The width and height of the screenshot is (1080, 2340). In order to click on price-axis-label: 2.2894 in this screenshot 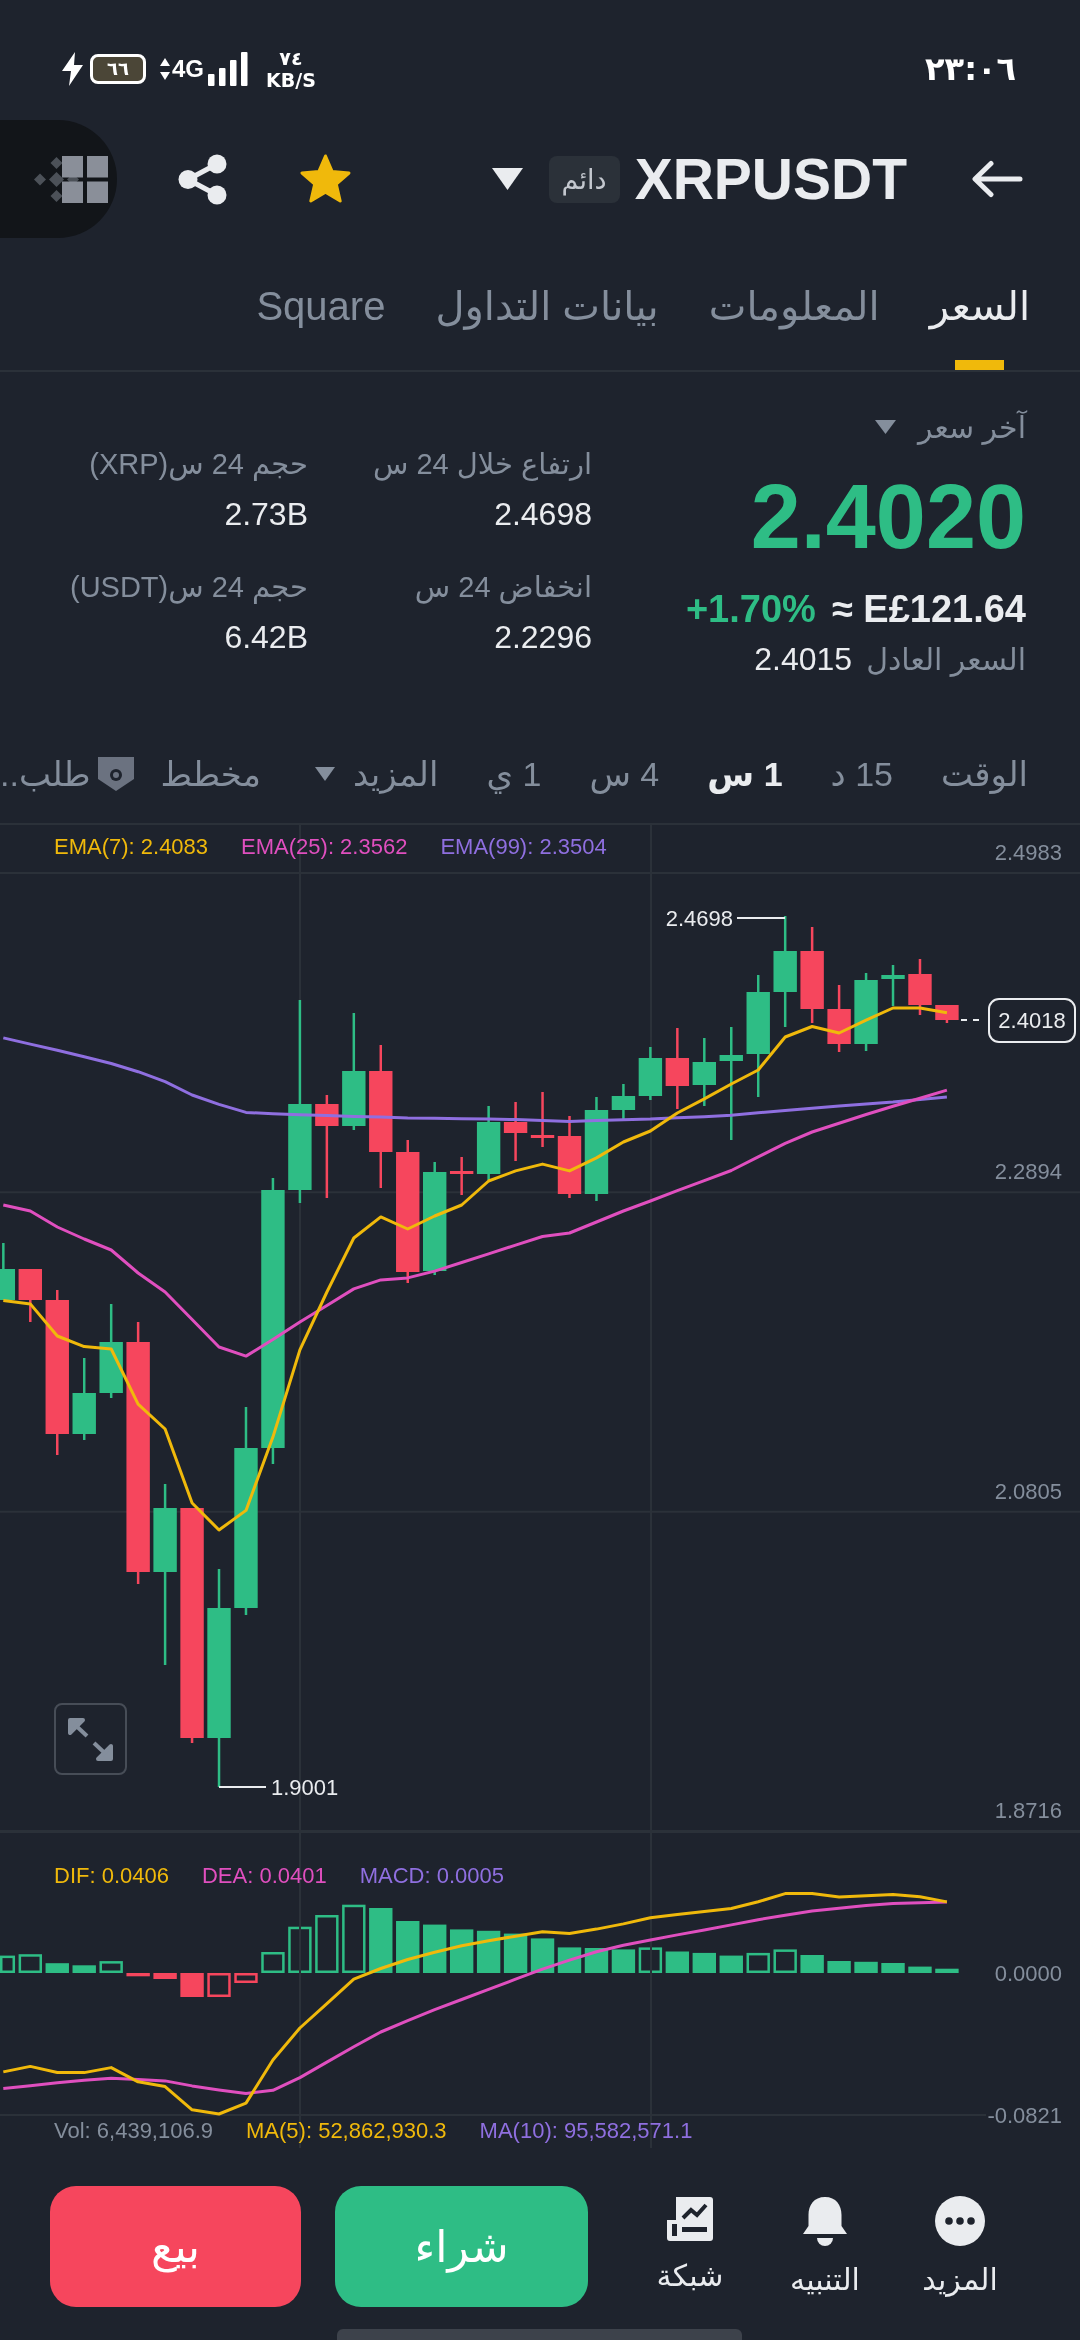, I will do `click(1028, 1172)`.